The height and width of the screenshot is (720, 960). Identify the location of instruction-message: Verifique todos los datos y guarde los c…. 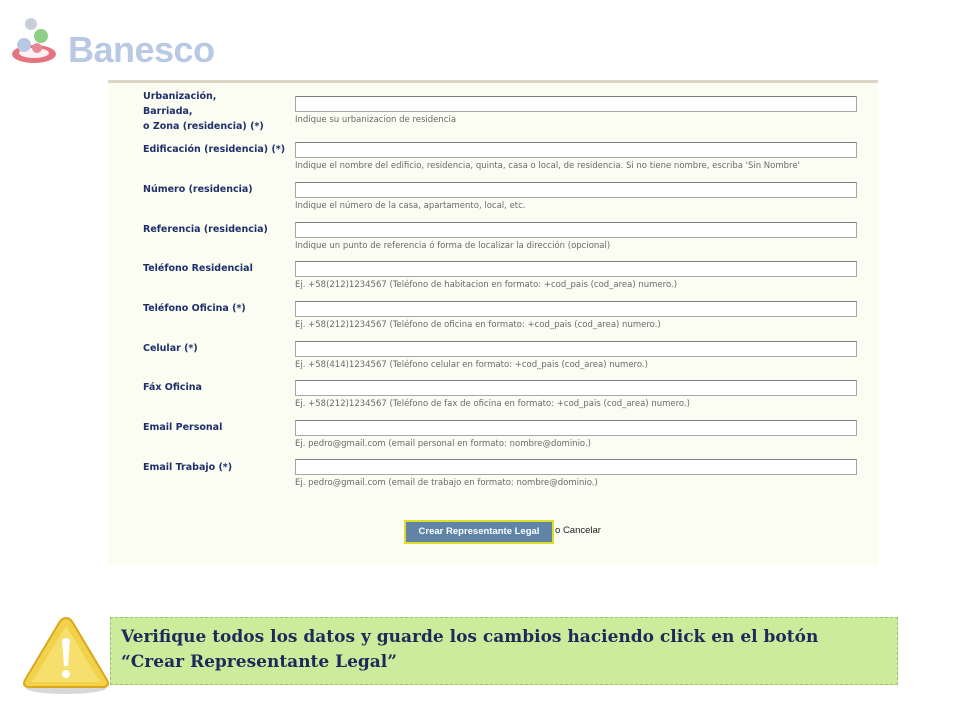
(504, 651).